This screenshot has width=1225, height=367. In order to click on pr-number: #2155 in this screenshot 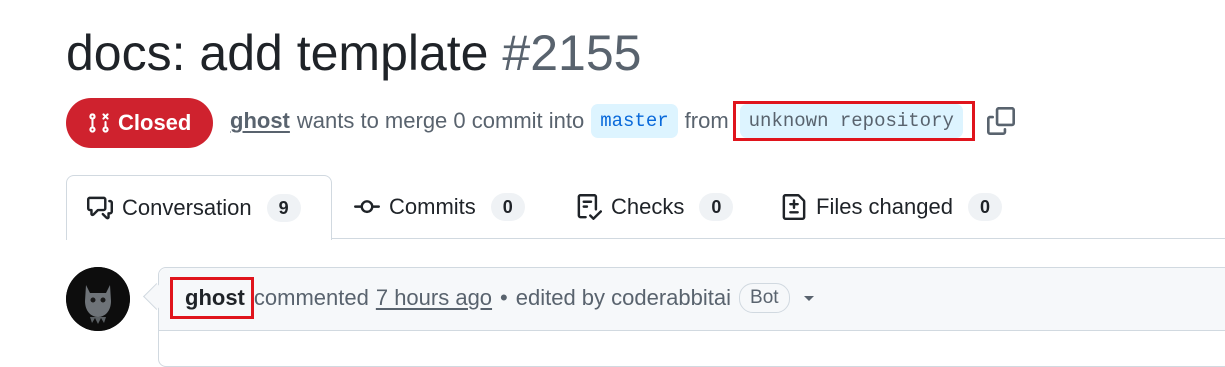, I will do `click(572, 53)`.